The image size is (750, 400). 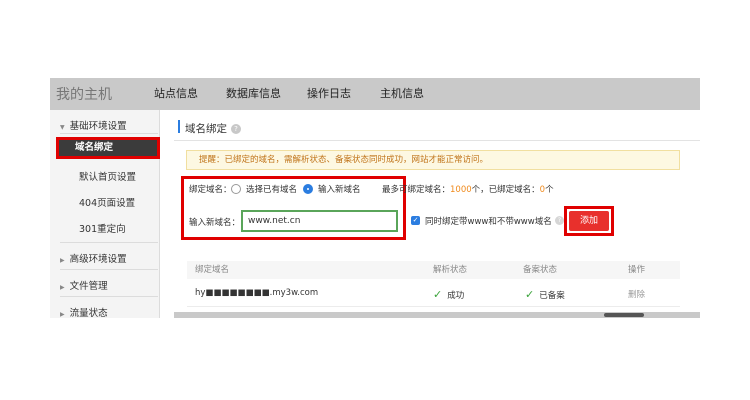 What do you see at coordinates (271, 189) in the screenshot?
I see `radio-existing-label: 选择已有域名` at bounding box center [271, 189].